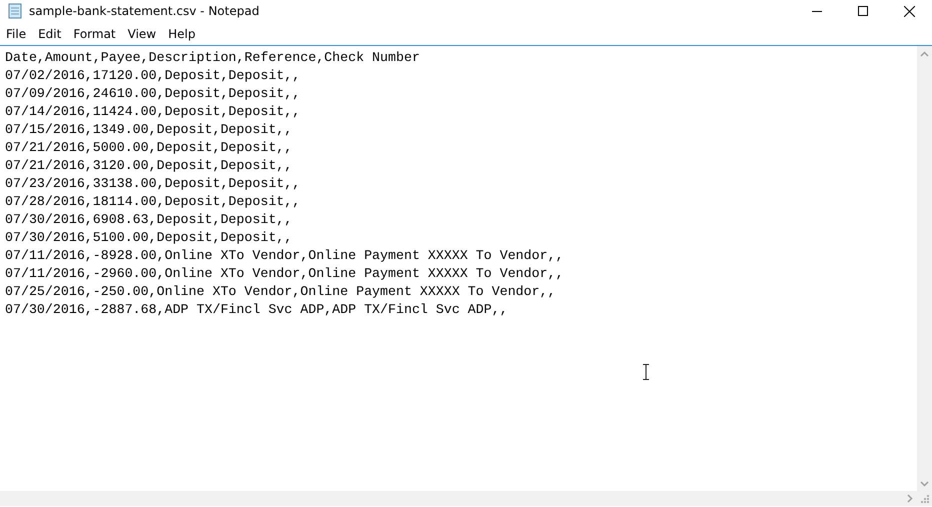 The width and height of the screenshot is (932, 507). Describe the element at coordinates (924, 53) in the screenshot. I see `scroll-up-icon` at that location.